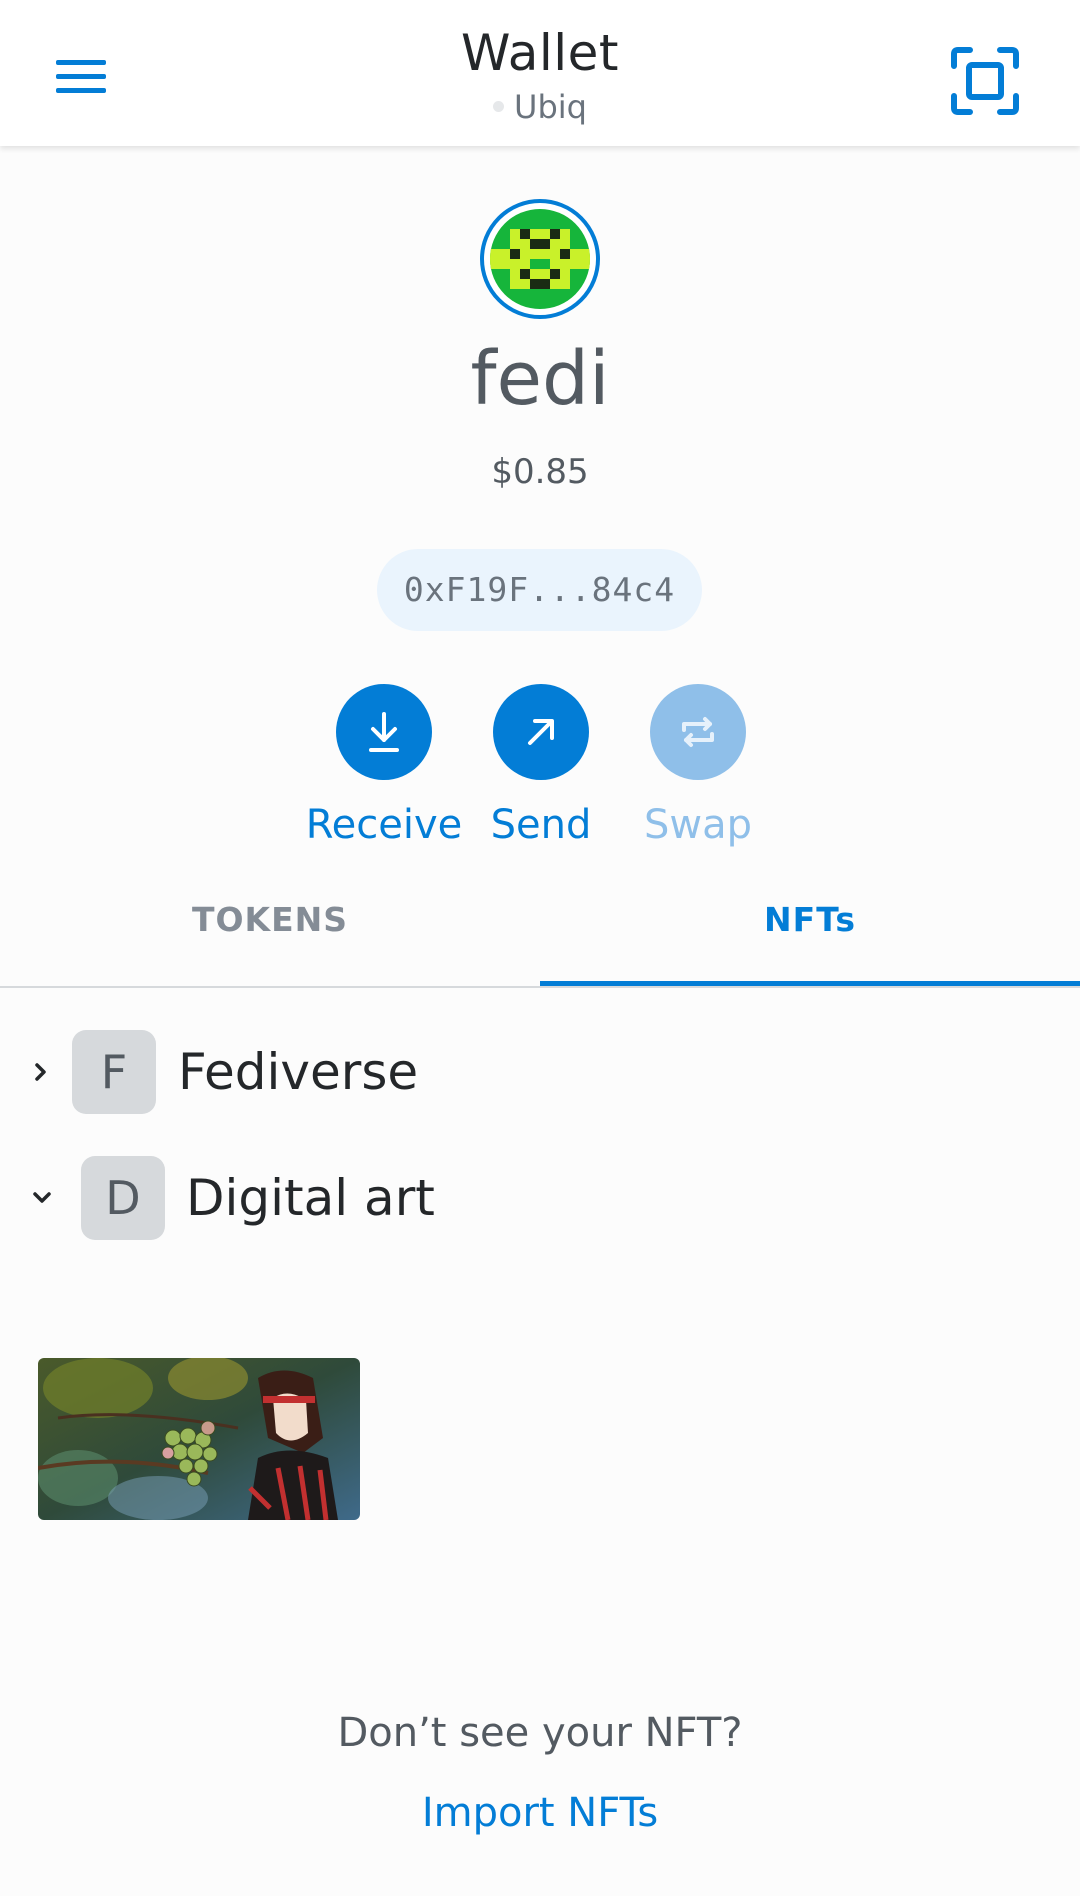 This screenshot has height=1896, width=1080. What do you see at coordinates (310, 1198) in the screenshot?
I see `collection-name: Digital art` at bounding box center [310, 1198].